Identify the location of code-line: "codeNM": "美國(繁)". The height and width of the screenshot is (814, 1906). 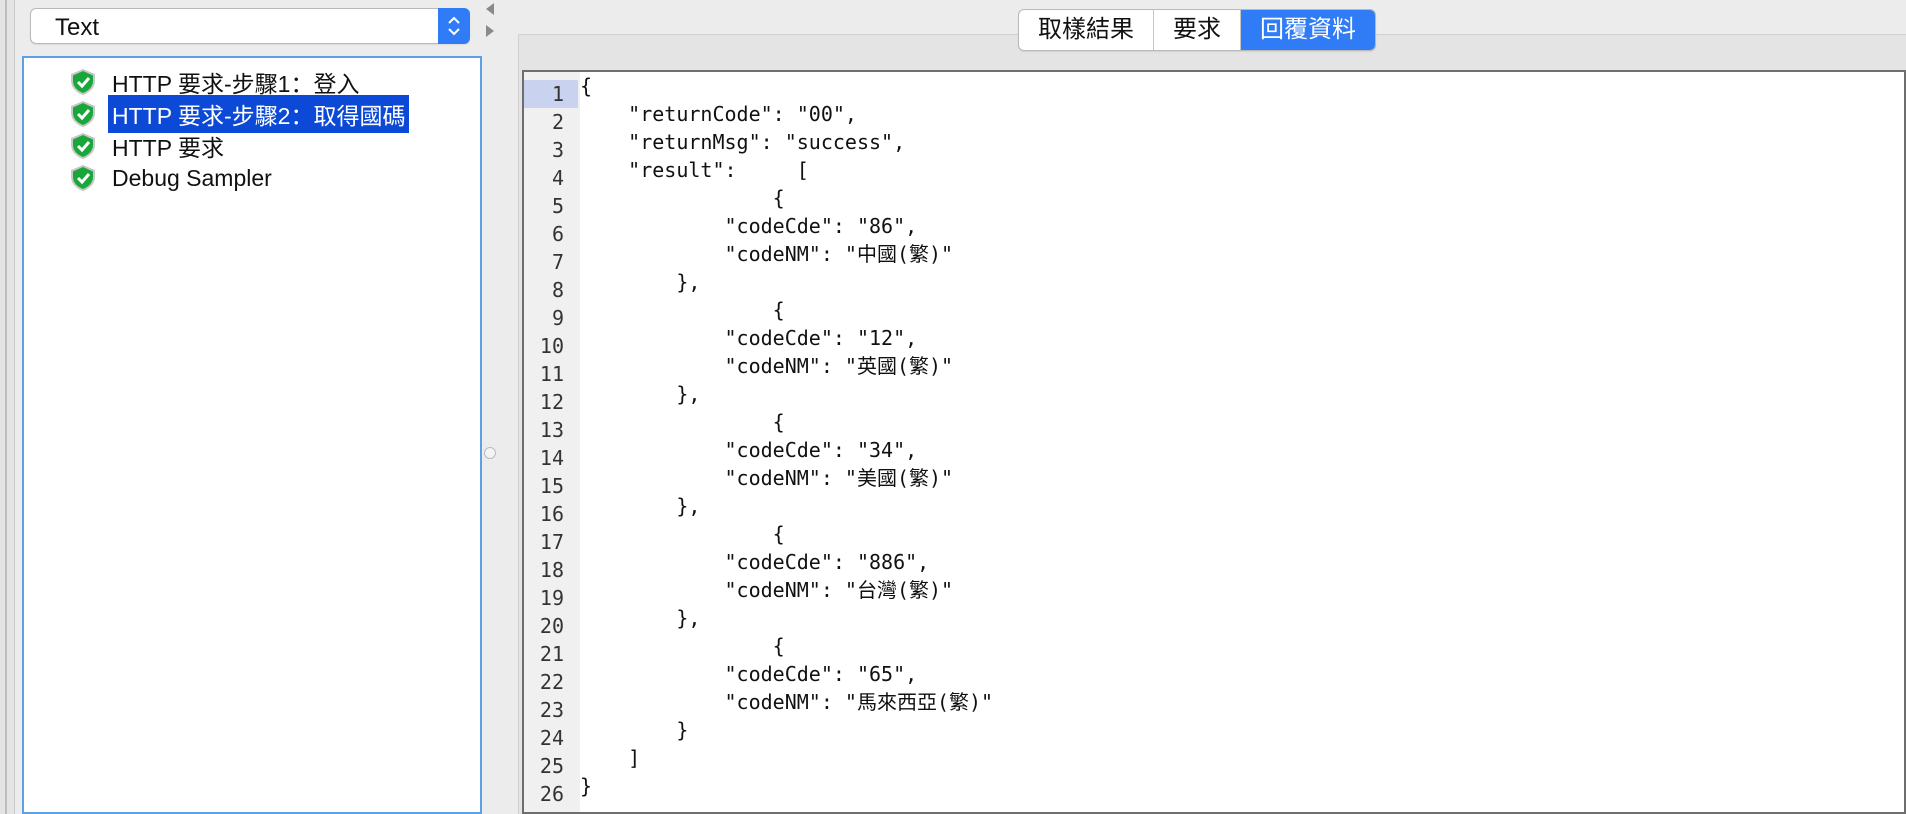
(767, 478).